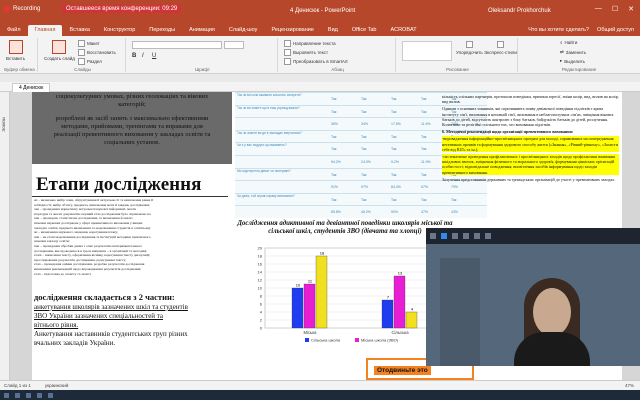 This screenshot has width=640, height=400. I want to click on tab-insert: Вставка, so click(79, 30).